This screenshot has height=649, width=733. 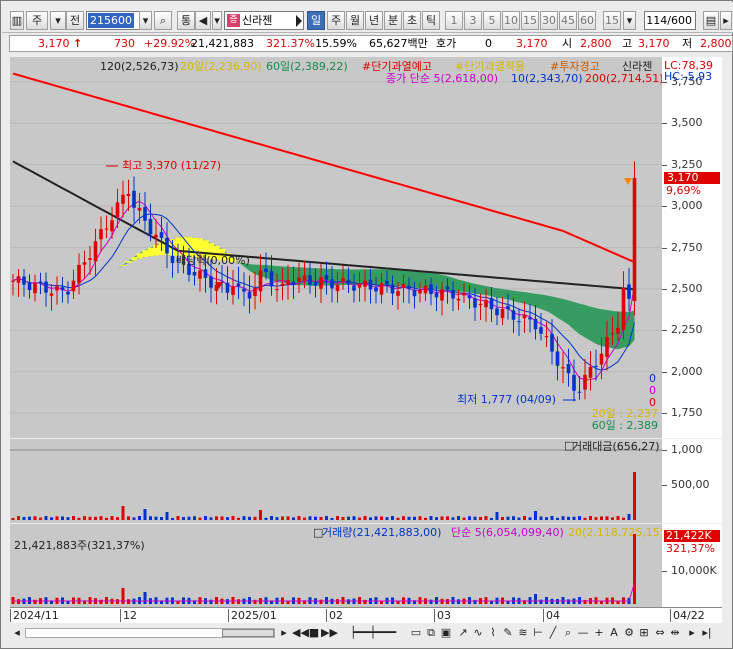 What do you see at coordinates (549, 20) in the screenshot?
I see `minute-button-5: 30` at bounding box center [549, 20].